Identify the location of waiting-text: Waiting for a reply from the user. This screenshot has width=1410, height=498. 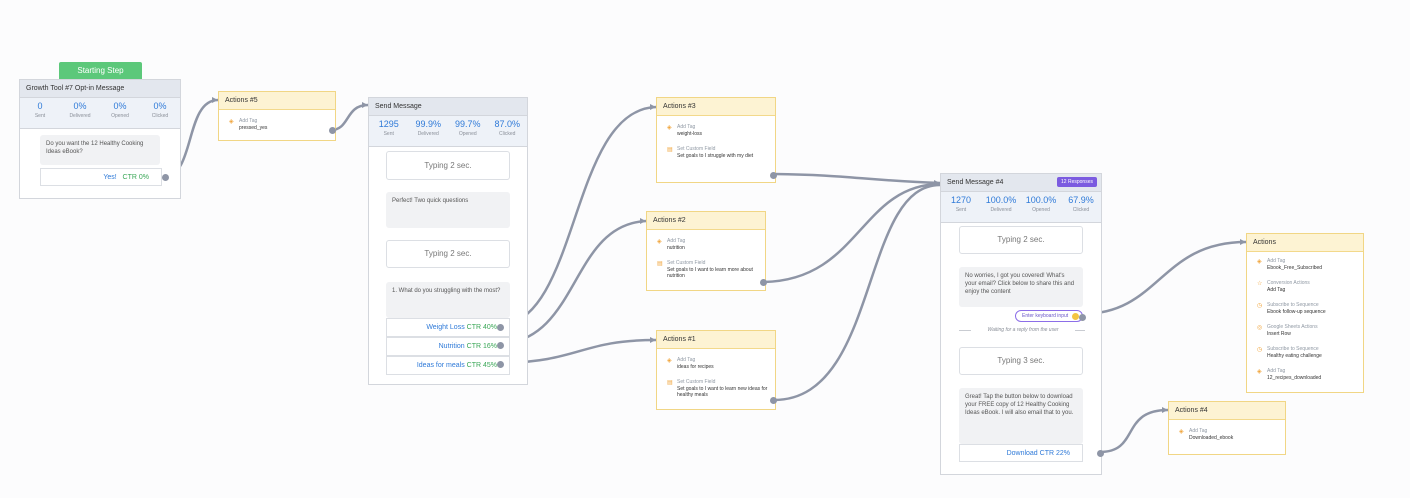
(1023, 330).